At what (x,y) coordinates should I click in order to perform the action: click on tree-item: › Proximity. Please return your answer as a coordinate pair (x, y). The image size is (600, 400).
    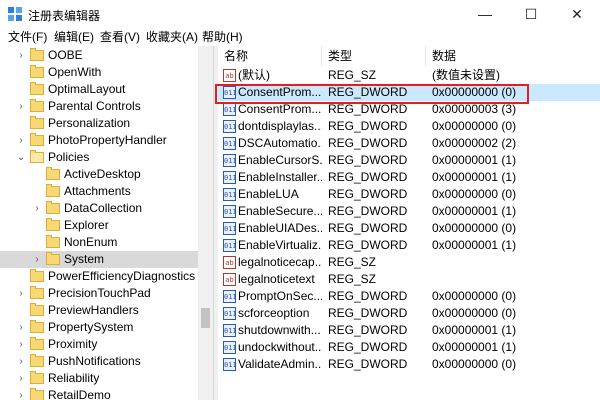
    Looking at the image, I should click on (99, 344).